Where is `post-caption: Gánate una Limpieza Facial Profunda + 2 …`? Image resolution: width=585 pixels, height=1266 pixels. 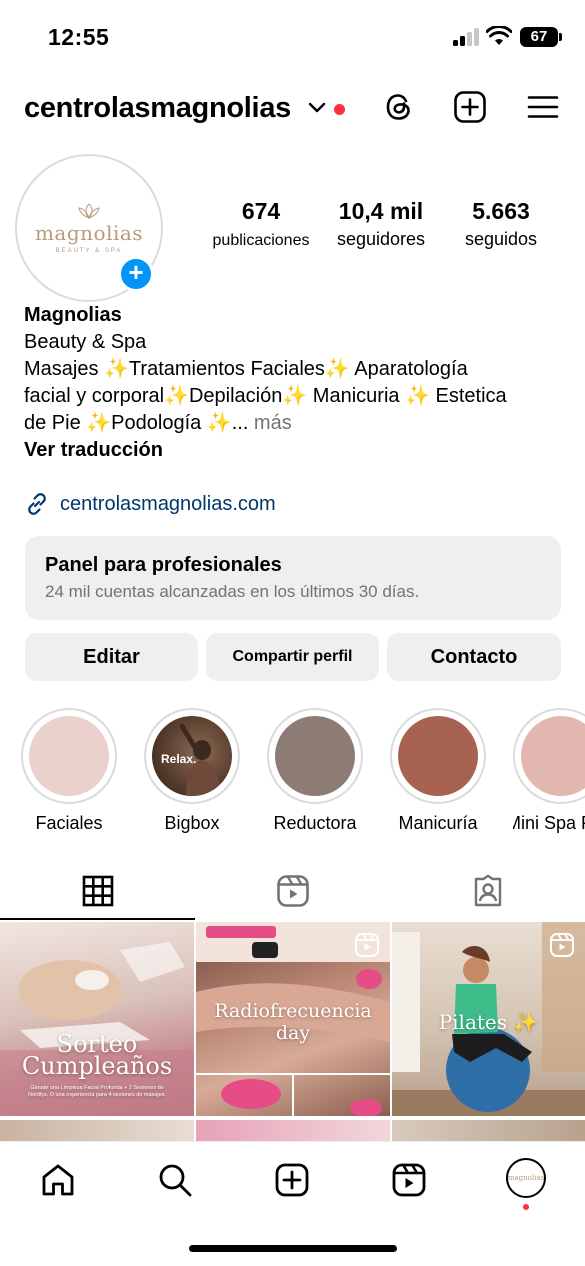
post-caption: Gánate una Limpieza Facial Profunda + 2 … is located at coordinates (97, 1091).